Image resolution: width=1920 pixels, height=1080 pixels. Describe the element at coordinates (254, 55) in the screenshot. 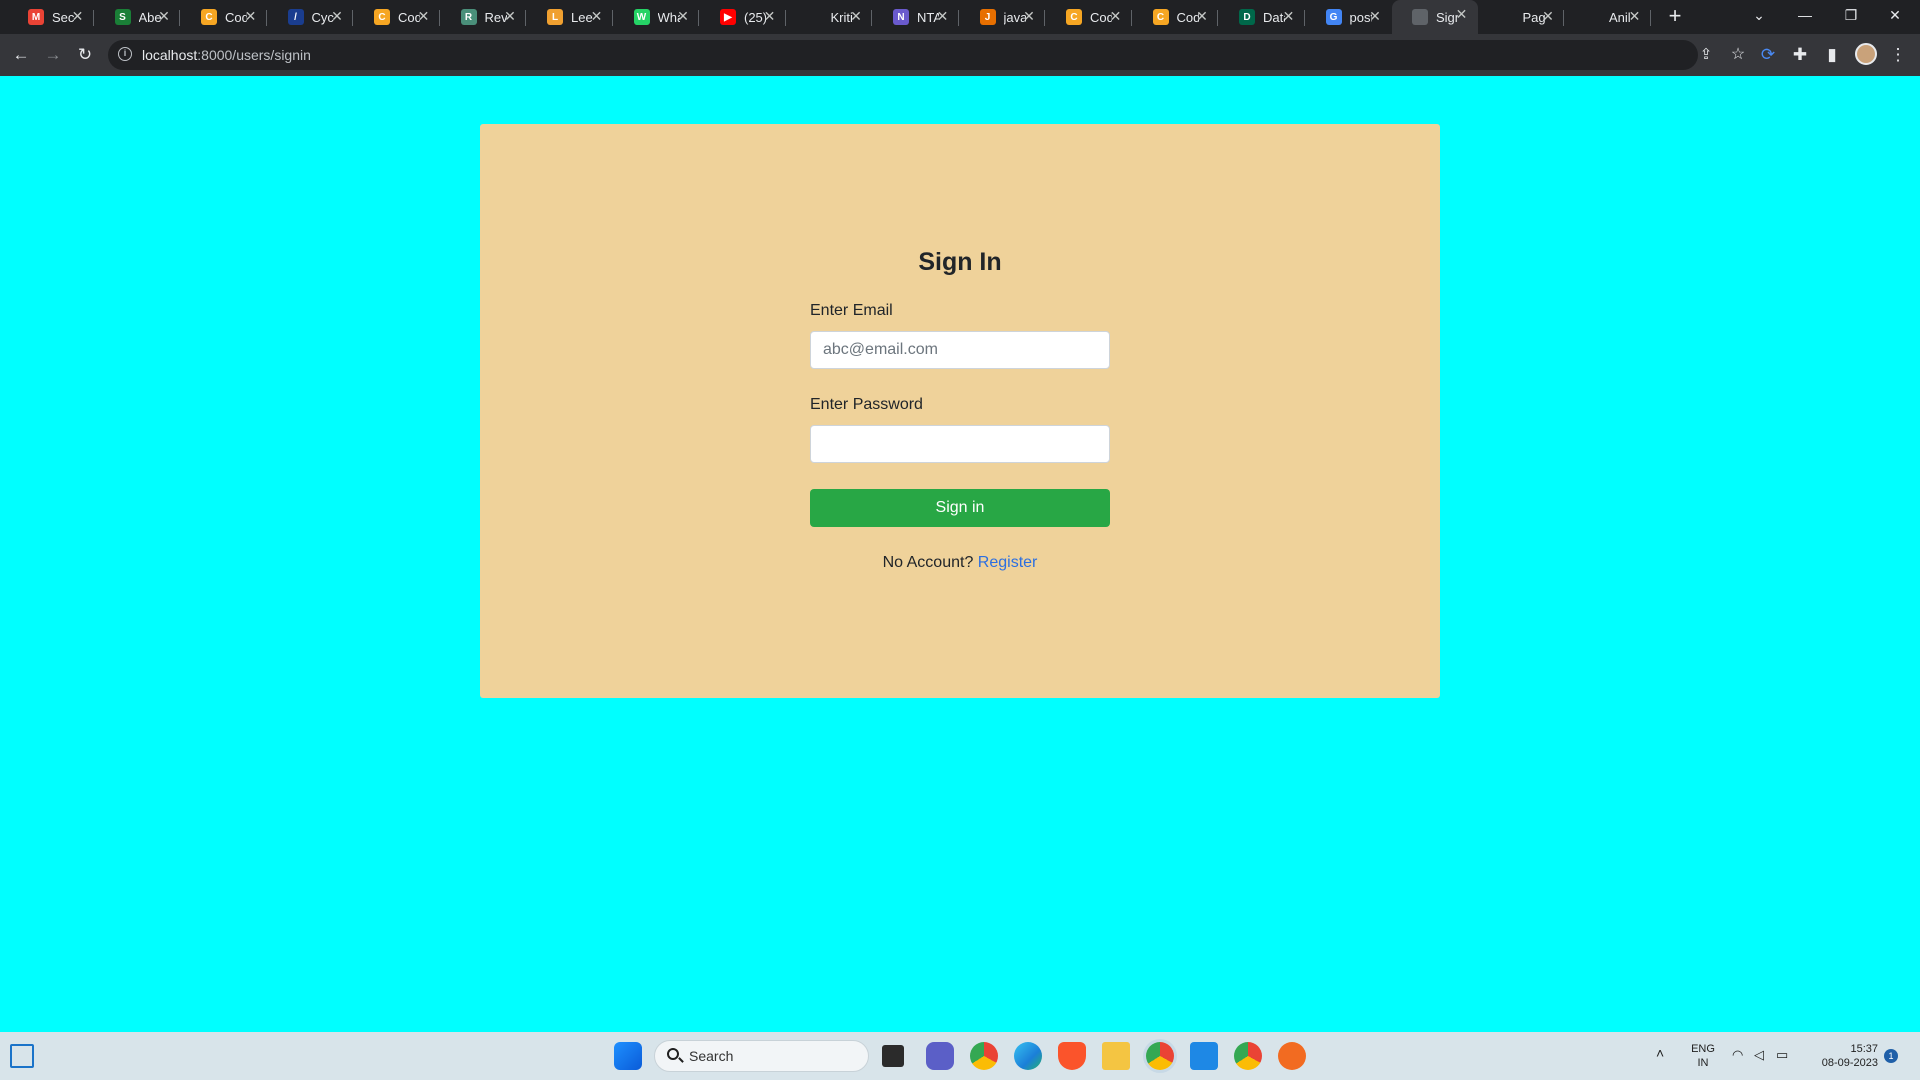

I see `url-path: :8000/users/signin` at that location.